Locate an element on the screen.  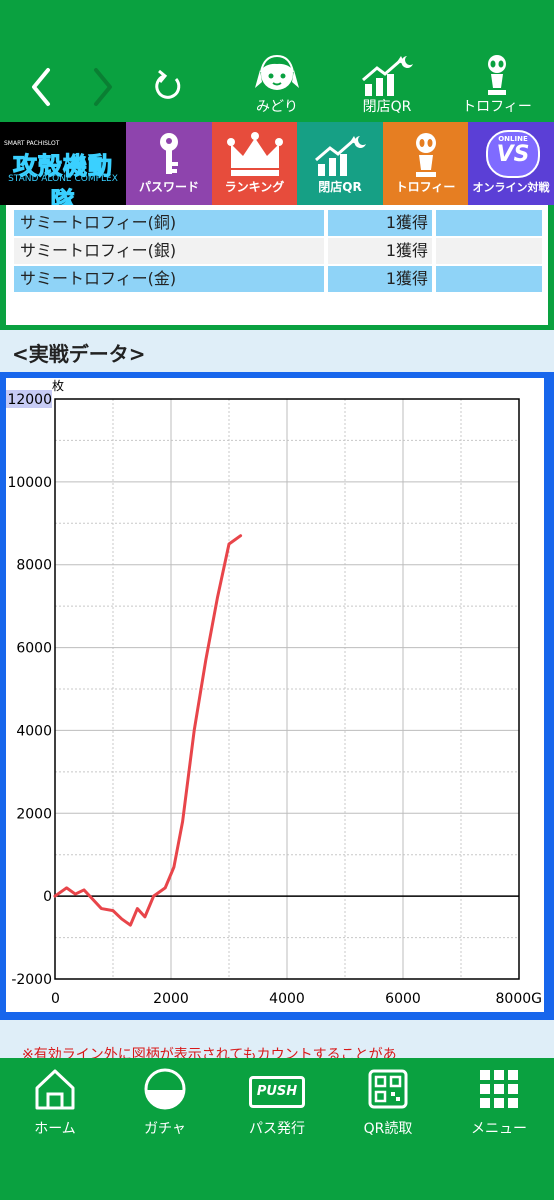
qr-code-icon is located at coordinates (388, 1089).